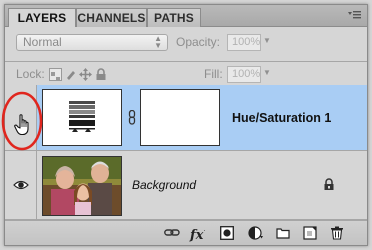 The height and width of the screenshot is (250, 372). I want to click on blend-opacity-row: Normal ▲ ▼ Opacity: 100% ▼, so click(186, 44).